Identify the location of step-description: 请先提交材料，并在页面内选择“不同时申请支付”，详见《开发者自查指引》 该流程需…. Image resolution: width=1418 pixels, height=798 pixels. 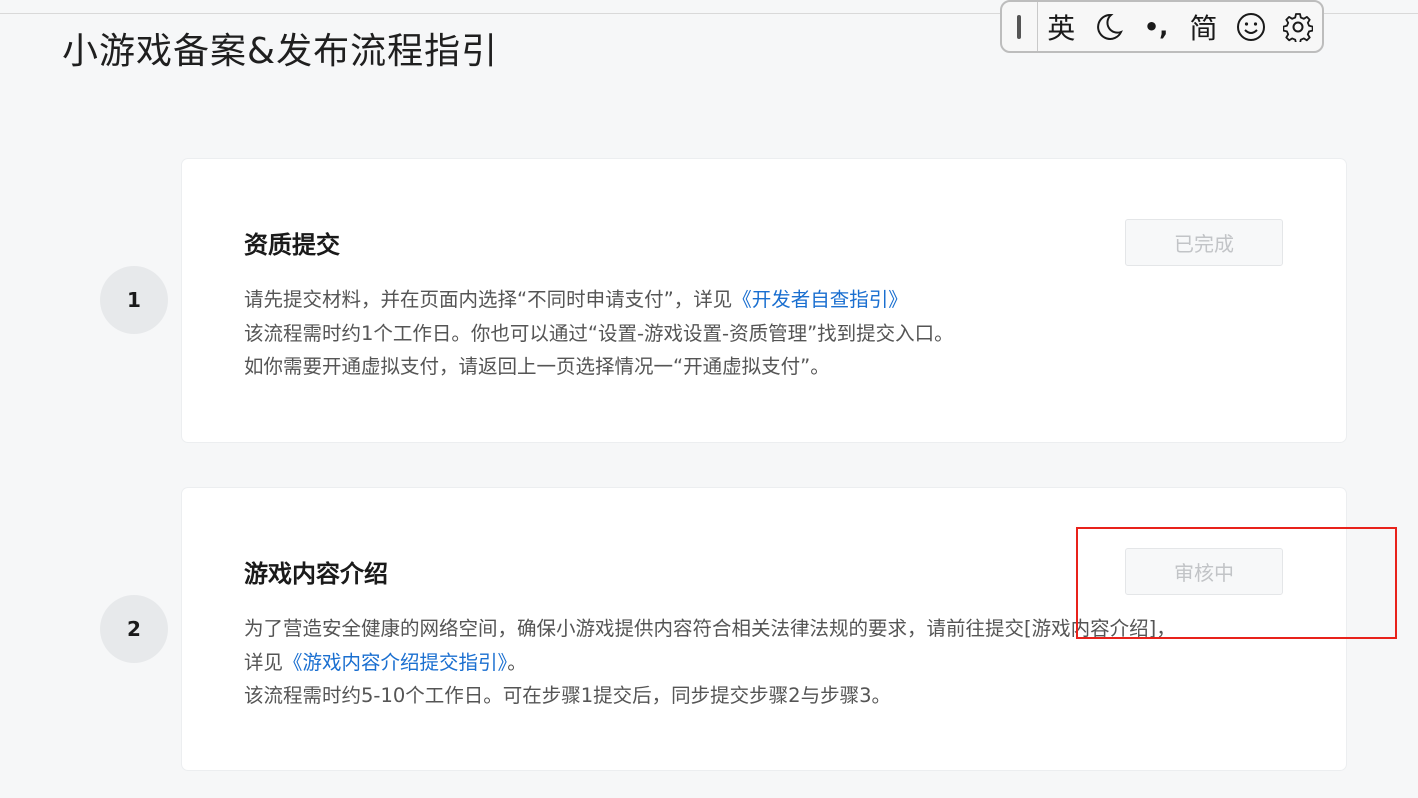
(754, 333).